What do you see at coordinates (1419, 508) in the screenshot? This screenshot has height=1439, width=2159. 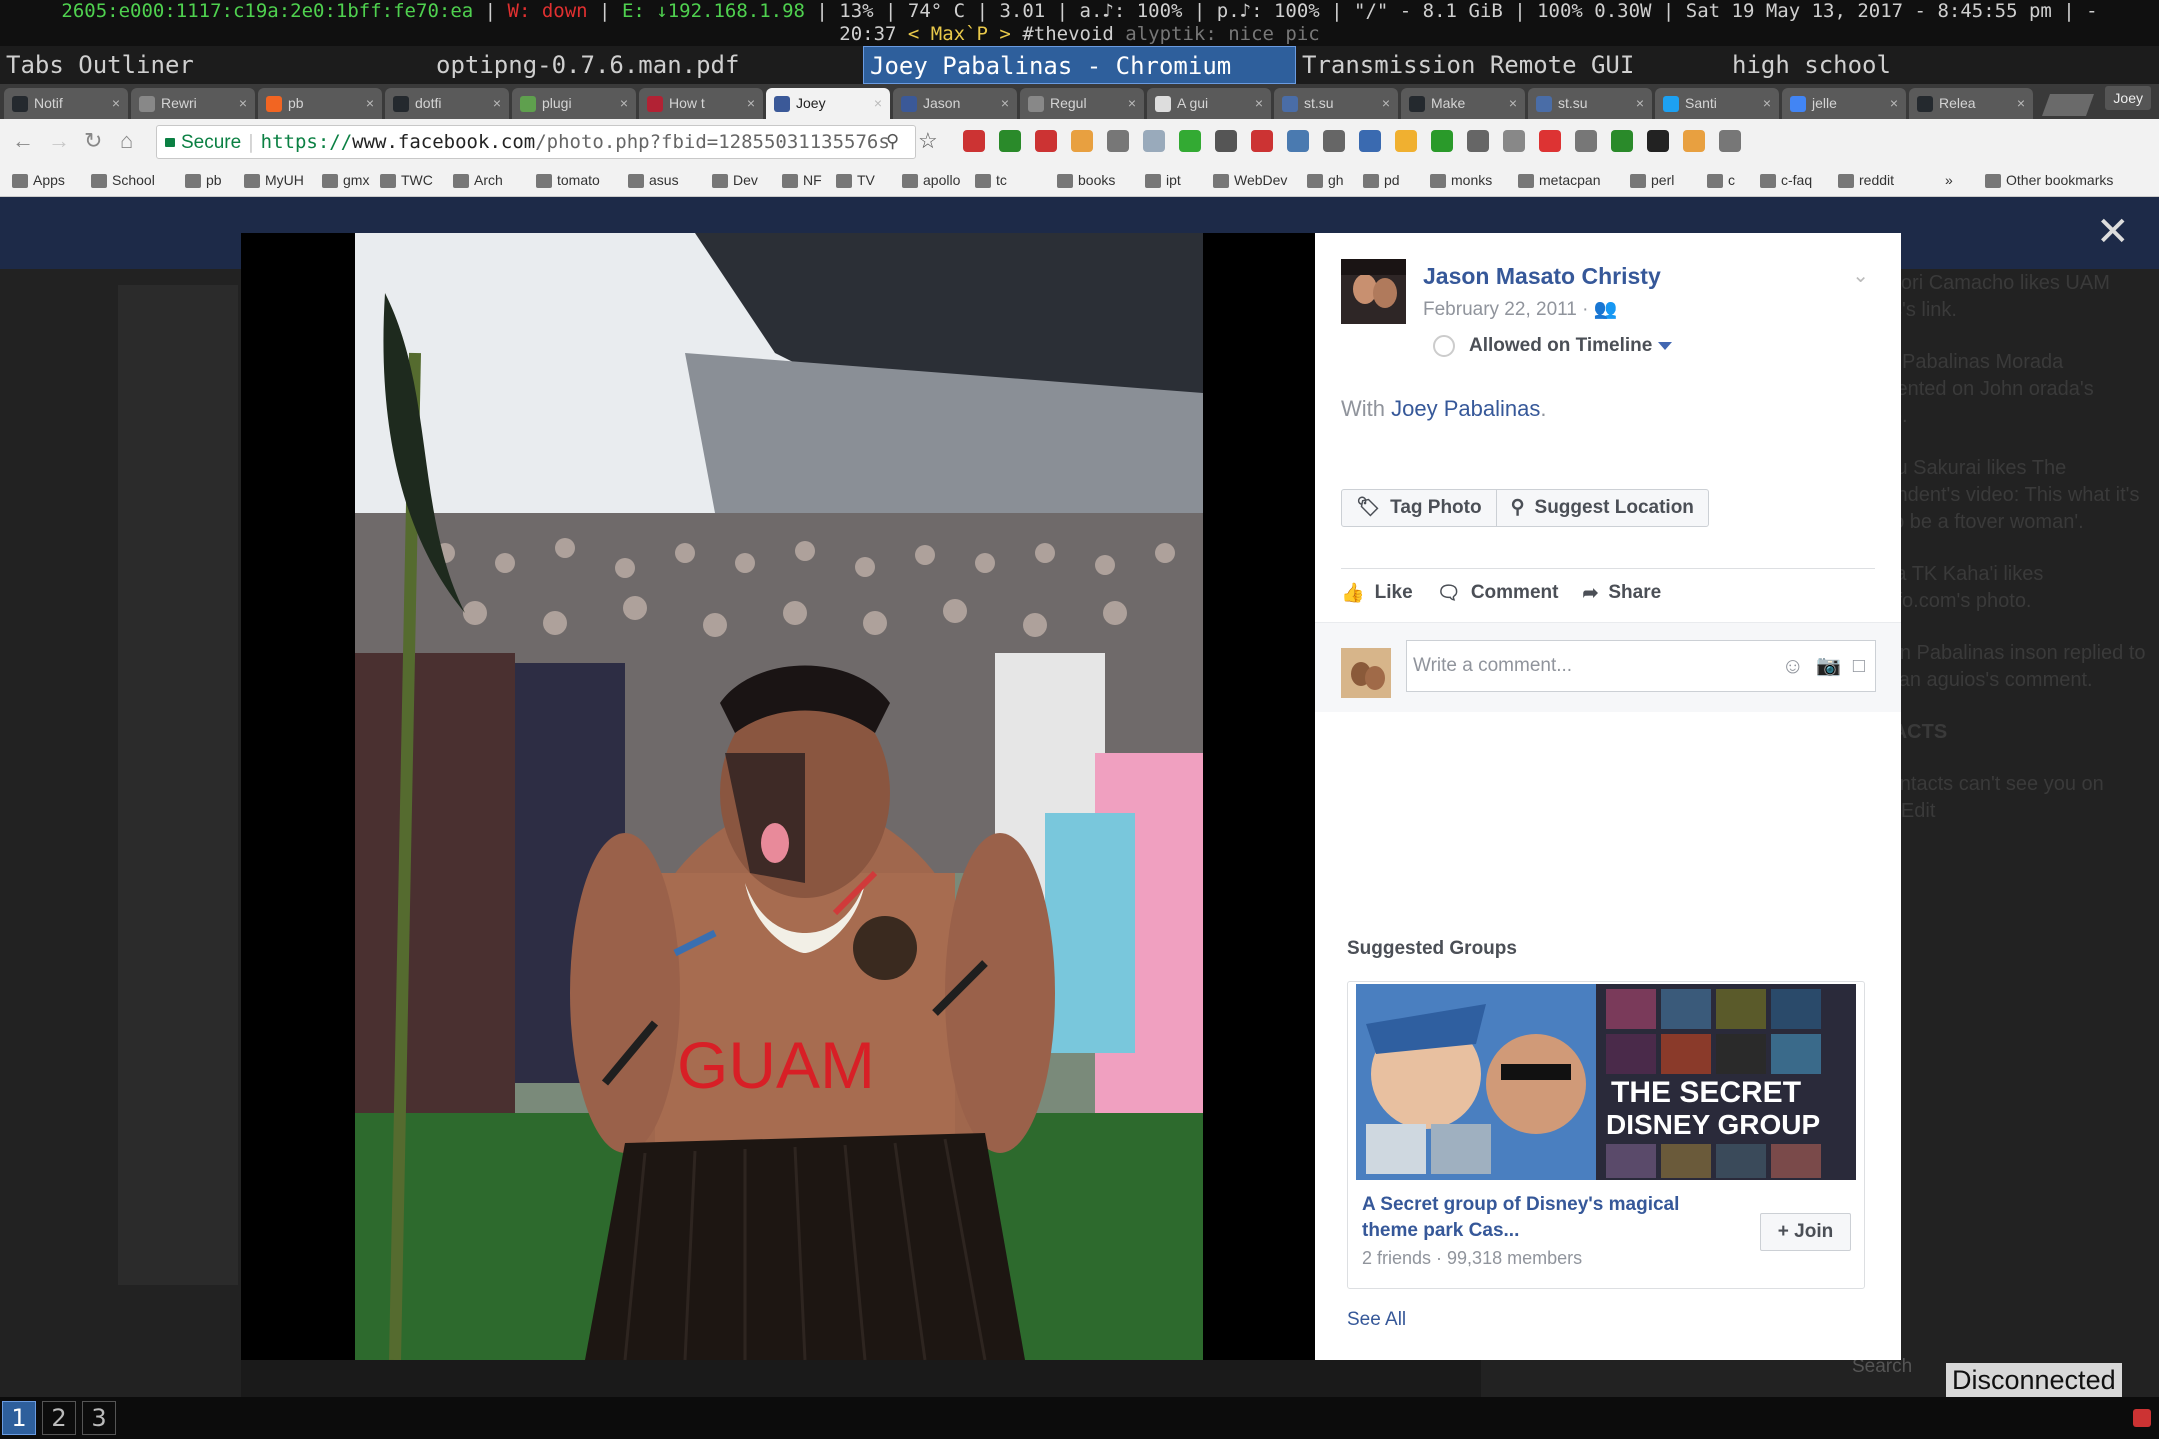 I see `tag-photo-button: 🏷 Tag Photo` at bounding box center [1419, 508].